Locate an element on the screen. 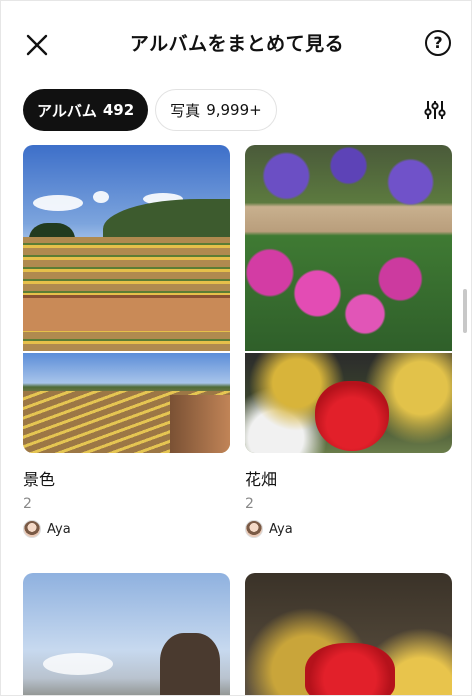 Image resolution: width=472 pixels, height=696 pixels. page-title: アルバムをまとめて見る is located at coordinates (237, 44).